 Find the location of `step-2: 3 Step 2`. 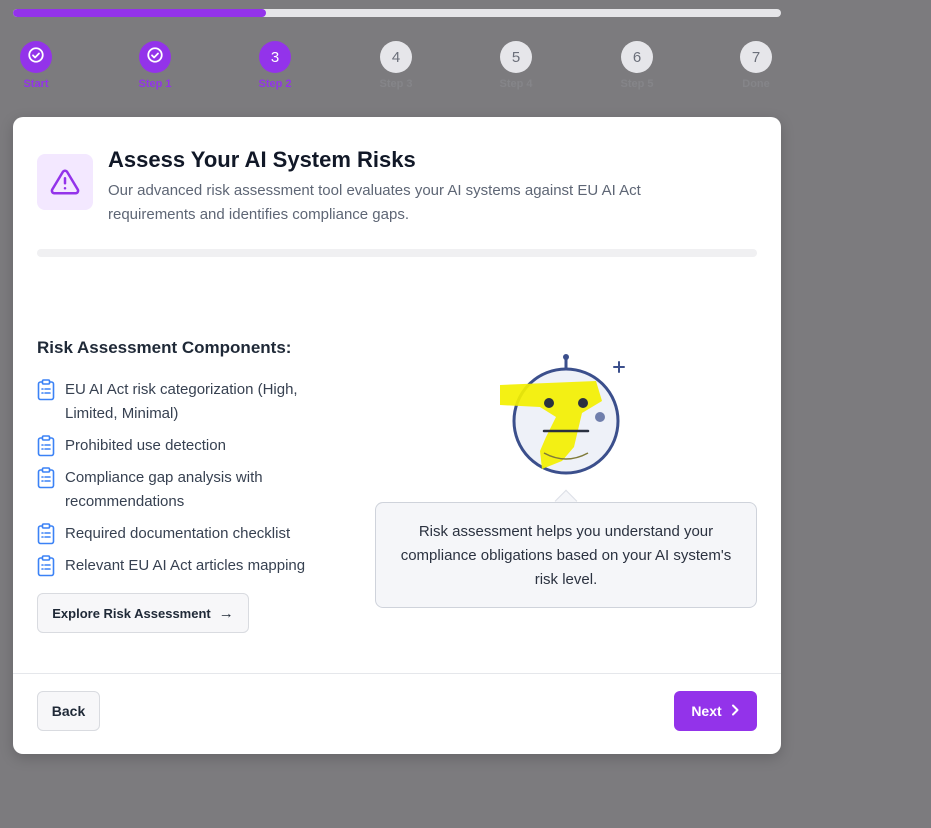

step-2: 3 Step 2 is located at coordinates (275, 65).